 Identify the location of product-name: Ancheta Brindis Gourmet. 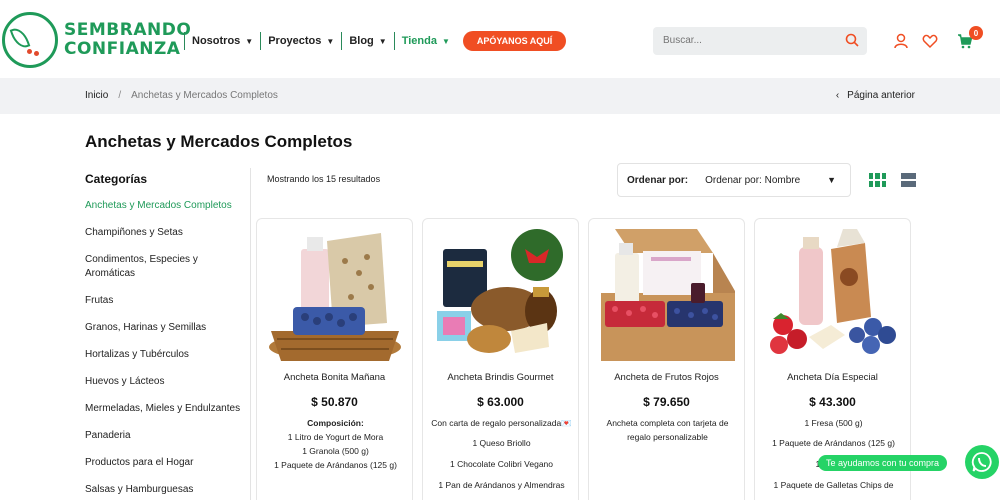
(500, 377).